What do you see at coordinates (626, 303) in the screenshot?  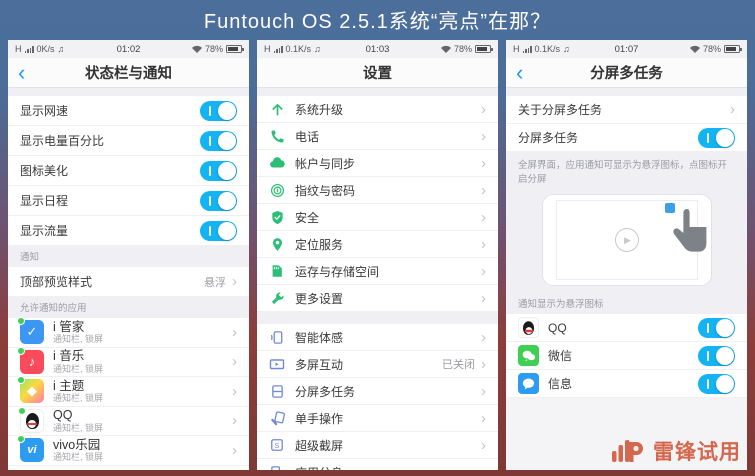 I see `section-header-floating-icons: 通知显示为悬浮图标` at bounding box center [626, 303].